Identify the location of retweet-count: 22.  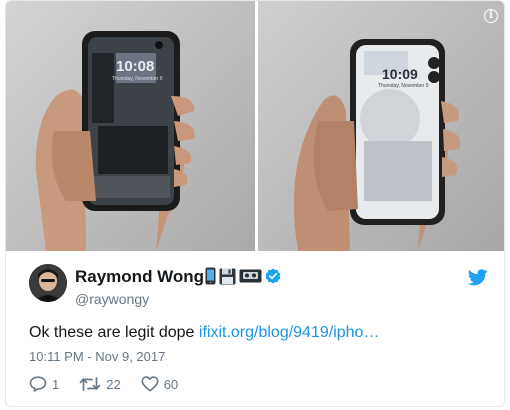
(113, 384).